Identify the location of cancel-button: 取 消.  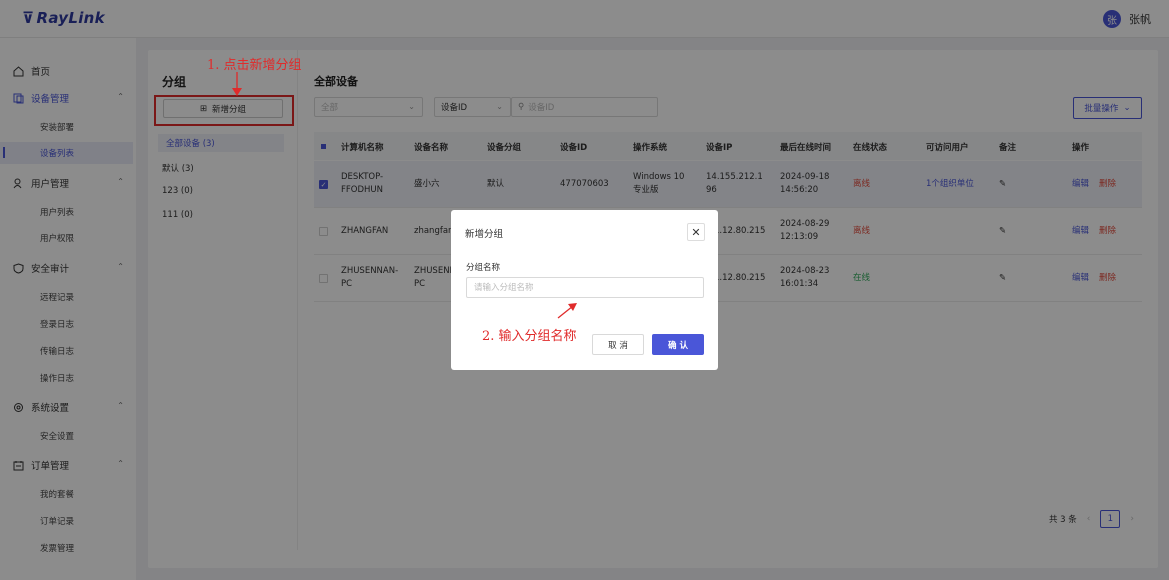
(618, 344).